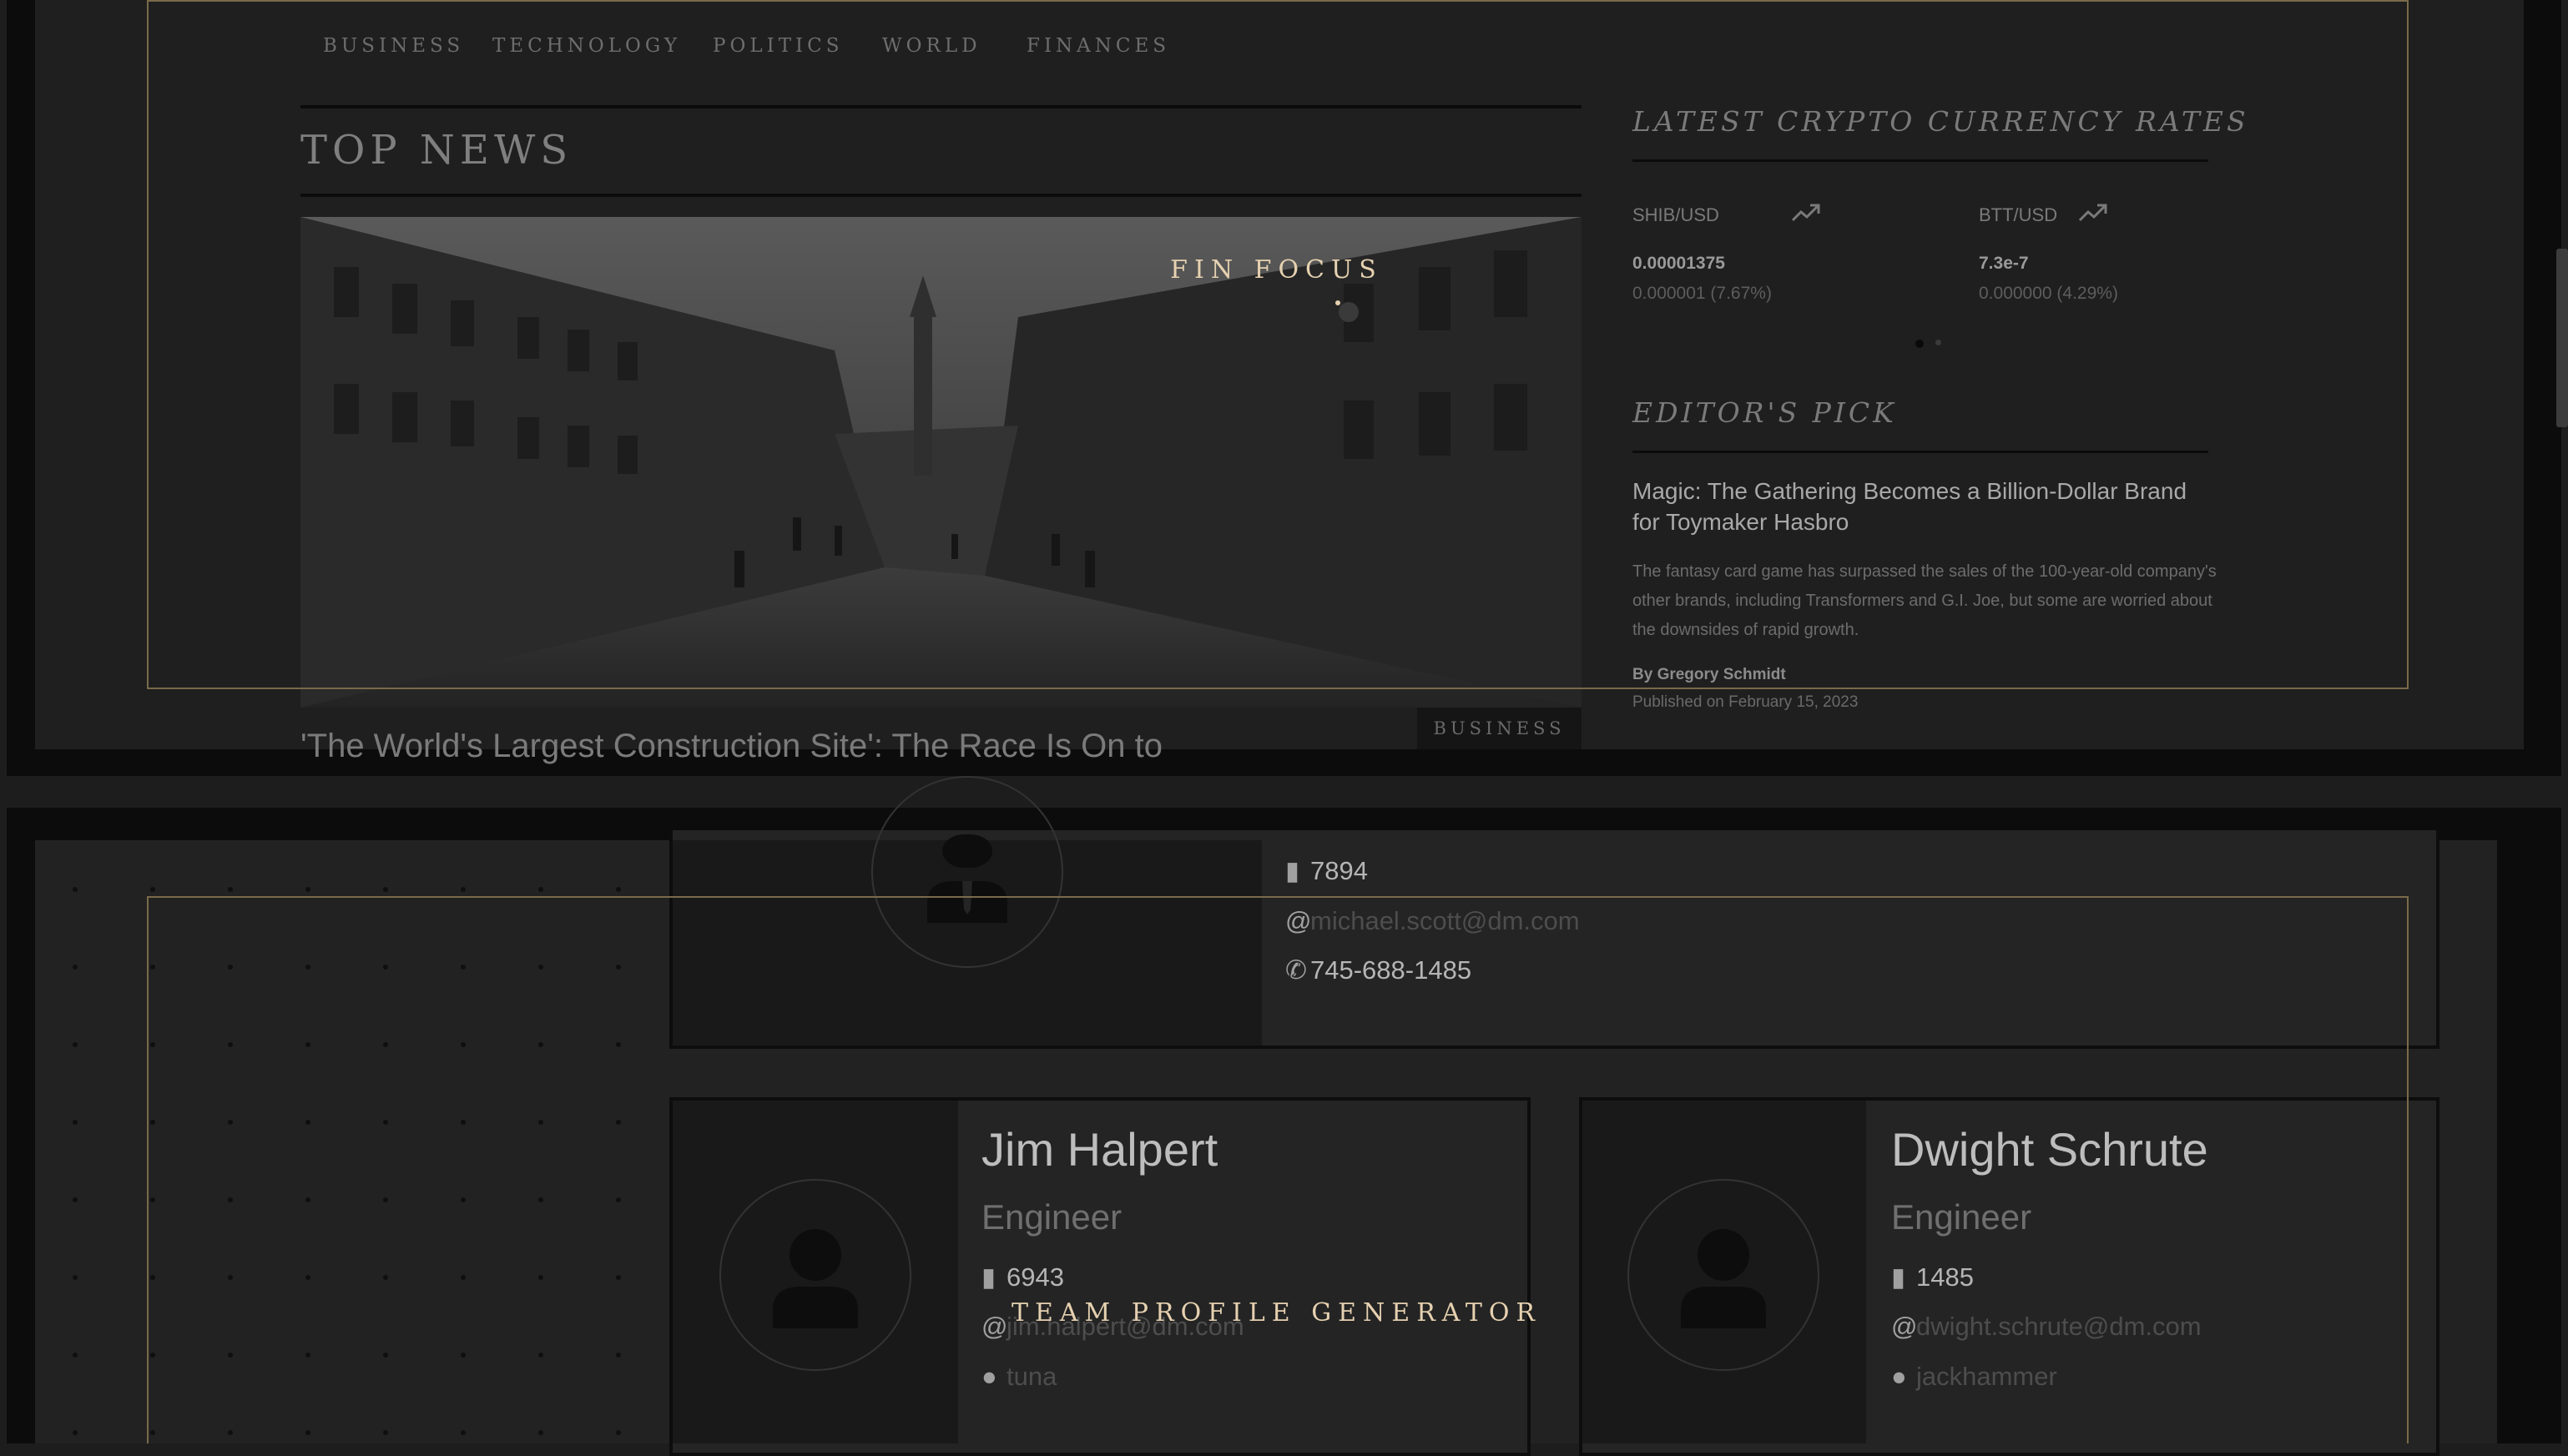 The image size is (2568, 1456). What do you see at coordinates (1349, 312) in the screenshot?
I see `loading-spinner-icon` at bounding box center [1349, 312].